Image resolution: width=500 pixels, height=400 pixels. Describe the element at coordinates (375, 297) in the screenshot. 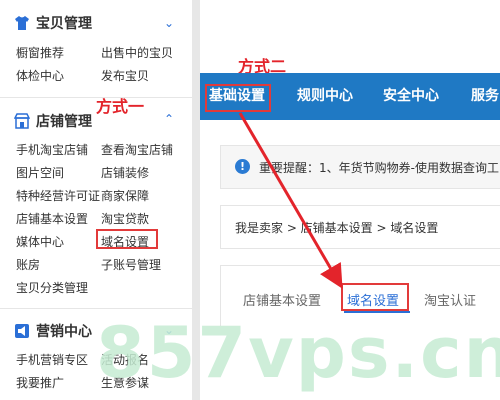

I see `highlight-box-domain-tab` at that location.